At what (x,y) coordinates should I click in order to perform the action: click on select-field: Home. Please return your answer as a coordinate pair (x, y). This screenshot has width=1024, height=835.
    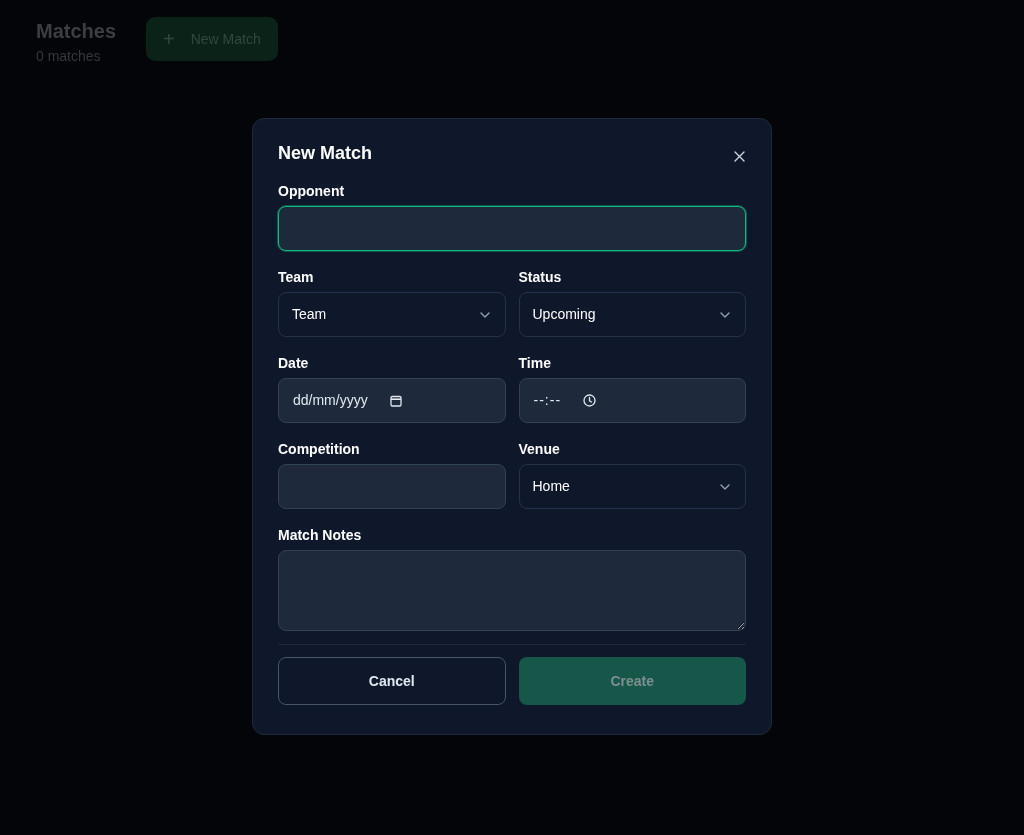
    Looking at the image, I should click on (632, 486).